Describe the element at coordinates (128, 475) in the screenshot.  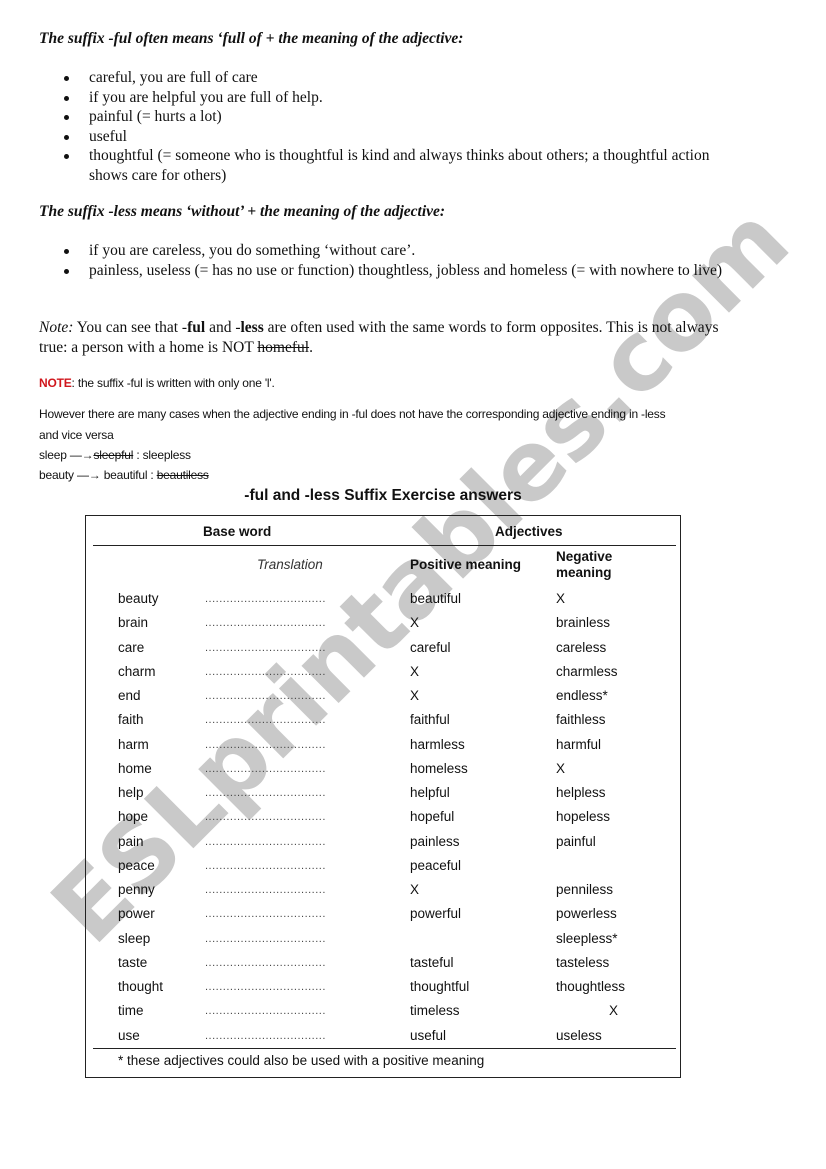
I see `example-result: beautiful :` at that location.